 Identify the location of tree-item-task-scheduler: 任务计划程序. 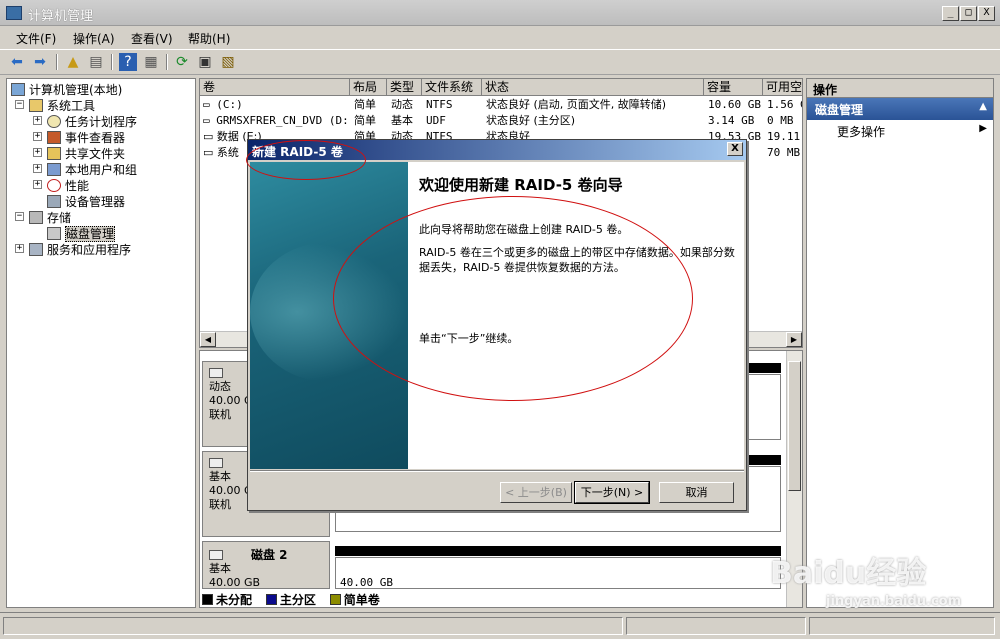
(92, 121).